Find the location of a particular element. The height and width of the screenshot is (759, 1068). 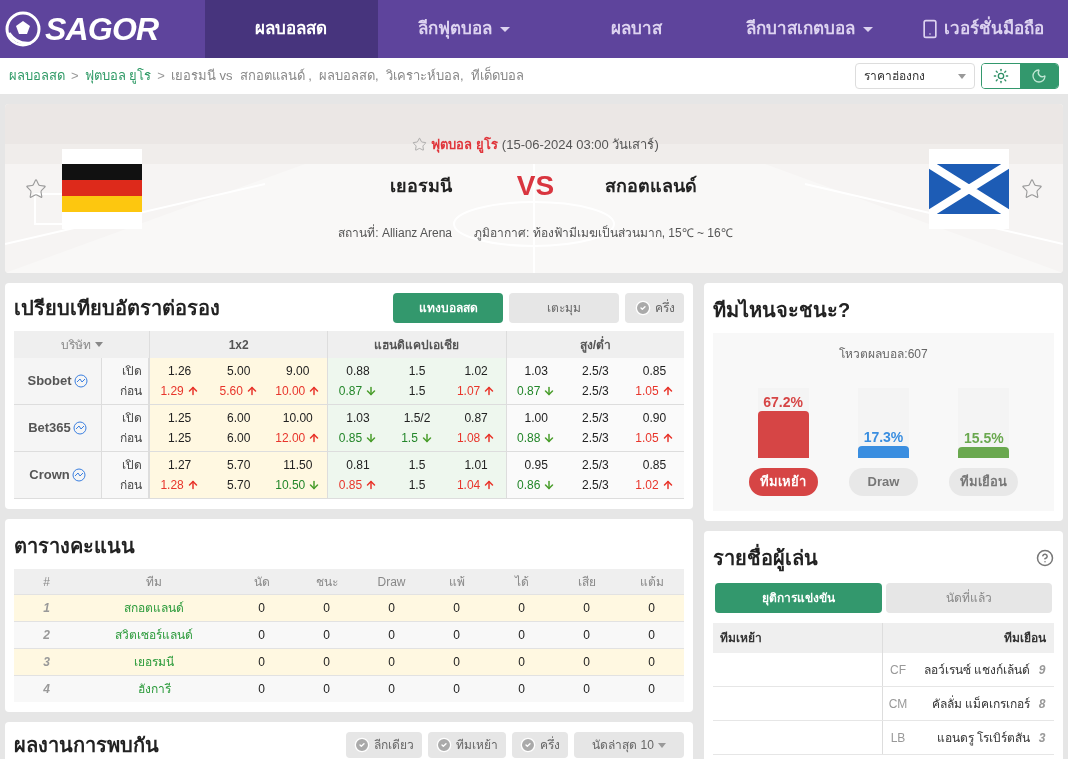

player-name: ลอว์เรนซ์ แชงก์เล้นด์ is located at coordinates (976, 670).